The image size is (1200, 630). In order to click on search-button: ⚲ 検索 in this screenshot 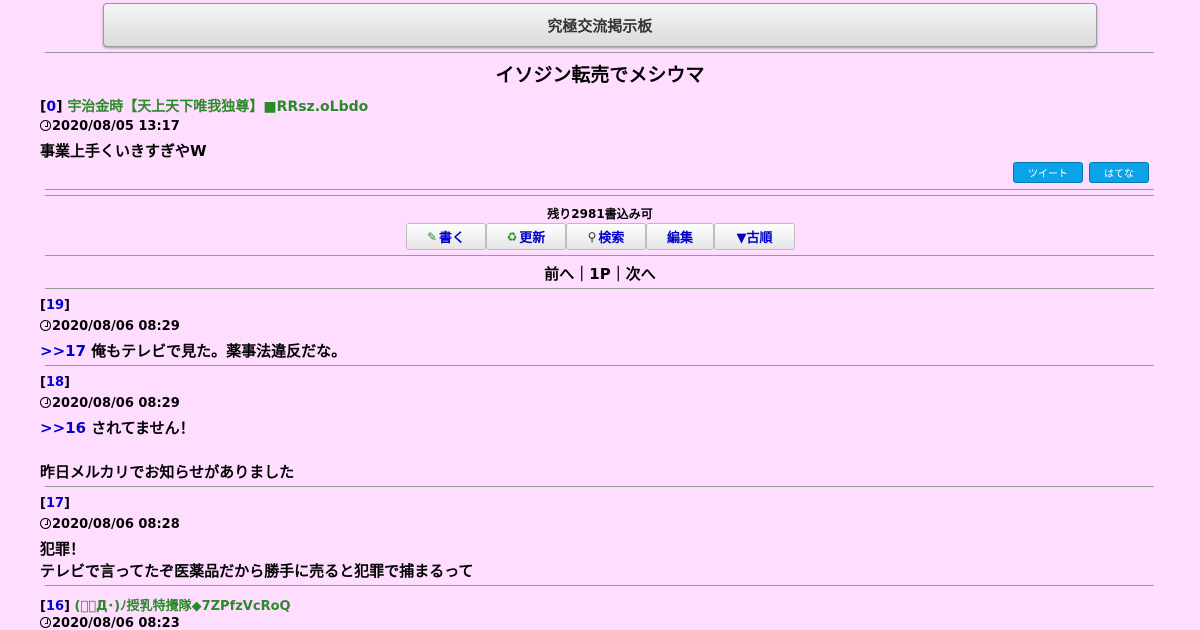, I will do `click(606, 236)`.